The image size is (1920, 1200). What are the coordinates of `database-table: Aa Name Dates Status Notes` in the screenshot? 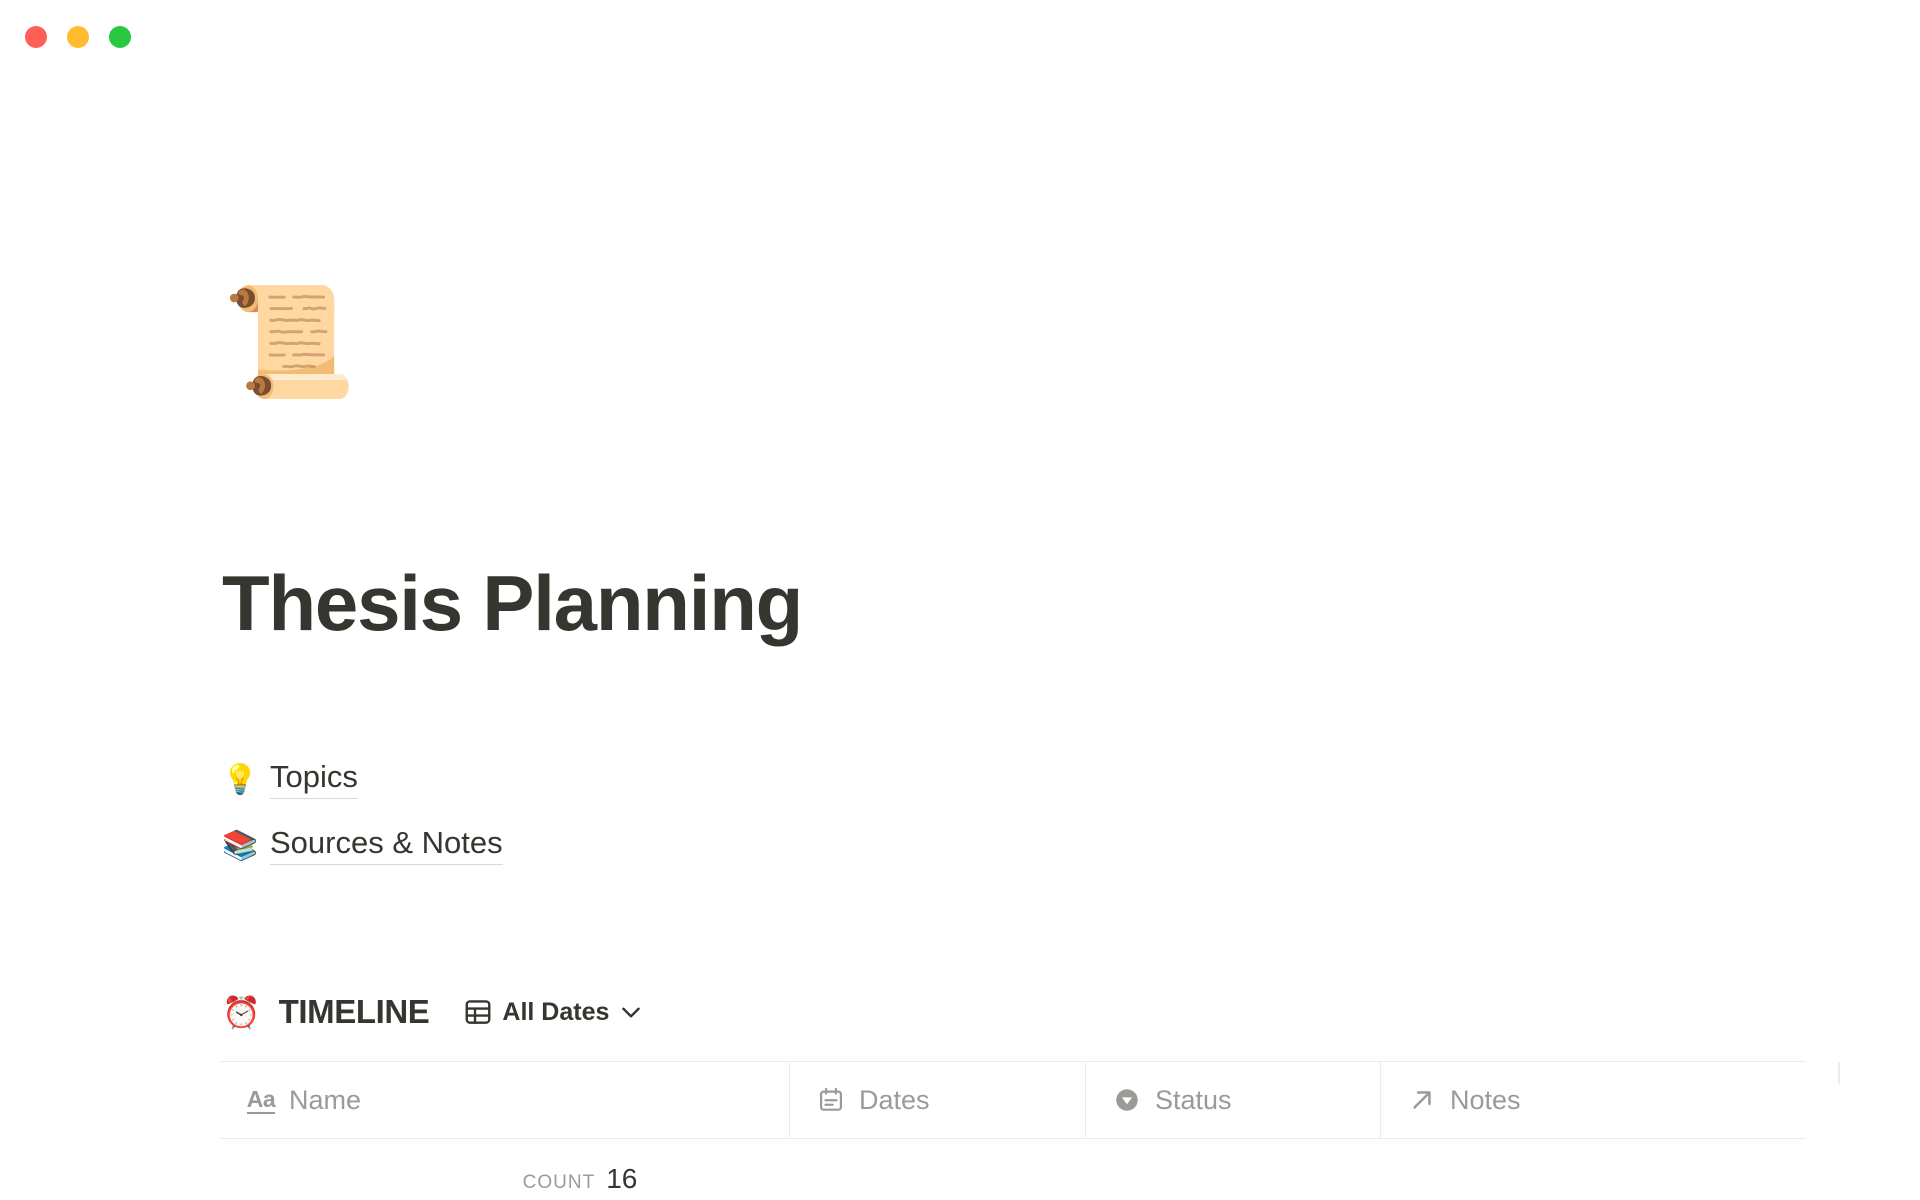 It's located at (1013, 1100).